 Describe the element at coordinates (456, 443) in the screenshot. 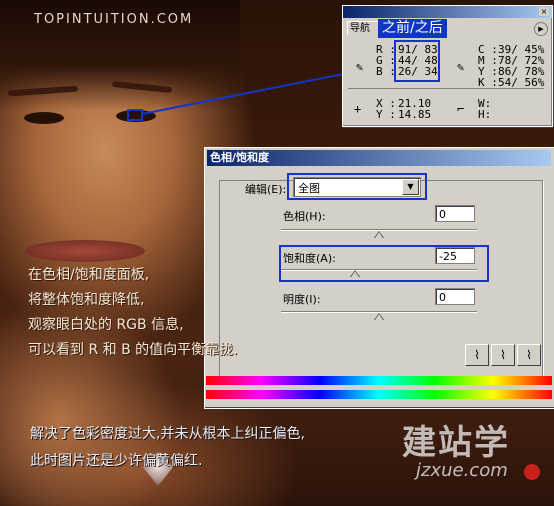

I see `site-logo: 建站学` at that location.